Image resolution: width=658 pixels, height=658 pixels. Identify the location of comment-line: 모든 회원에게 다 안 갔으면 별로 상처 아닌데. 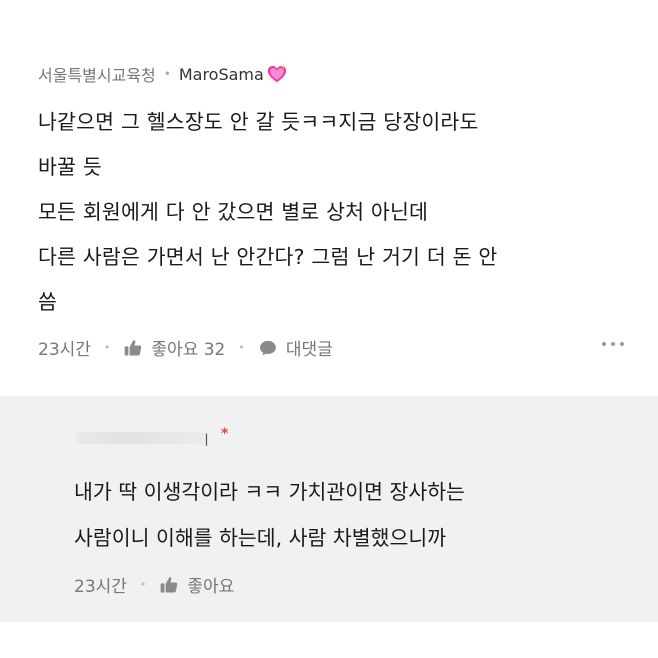
(233, 212).